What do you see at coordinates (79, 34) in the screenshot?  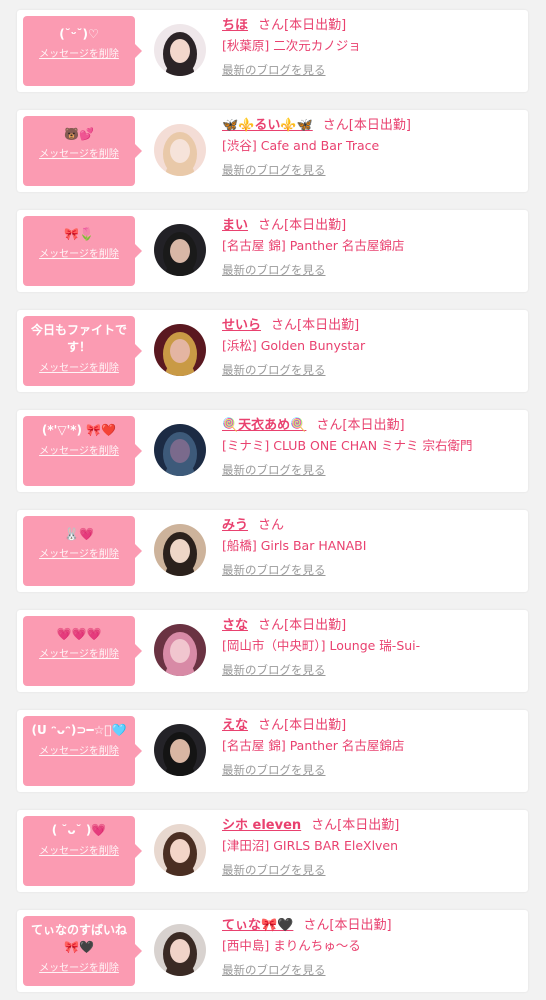 I see `message-text: (˘ᵕ˘)♡` at bounding box center [79, 34].